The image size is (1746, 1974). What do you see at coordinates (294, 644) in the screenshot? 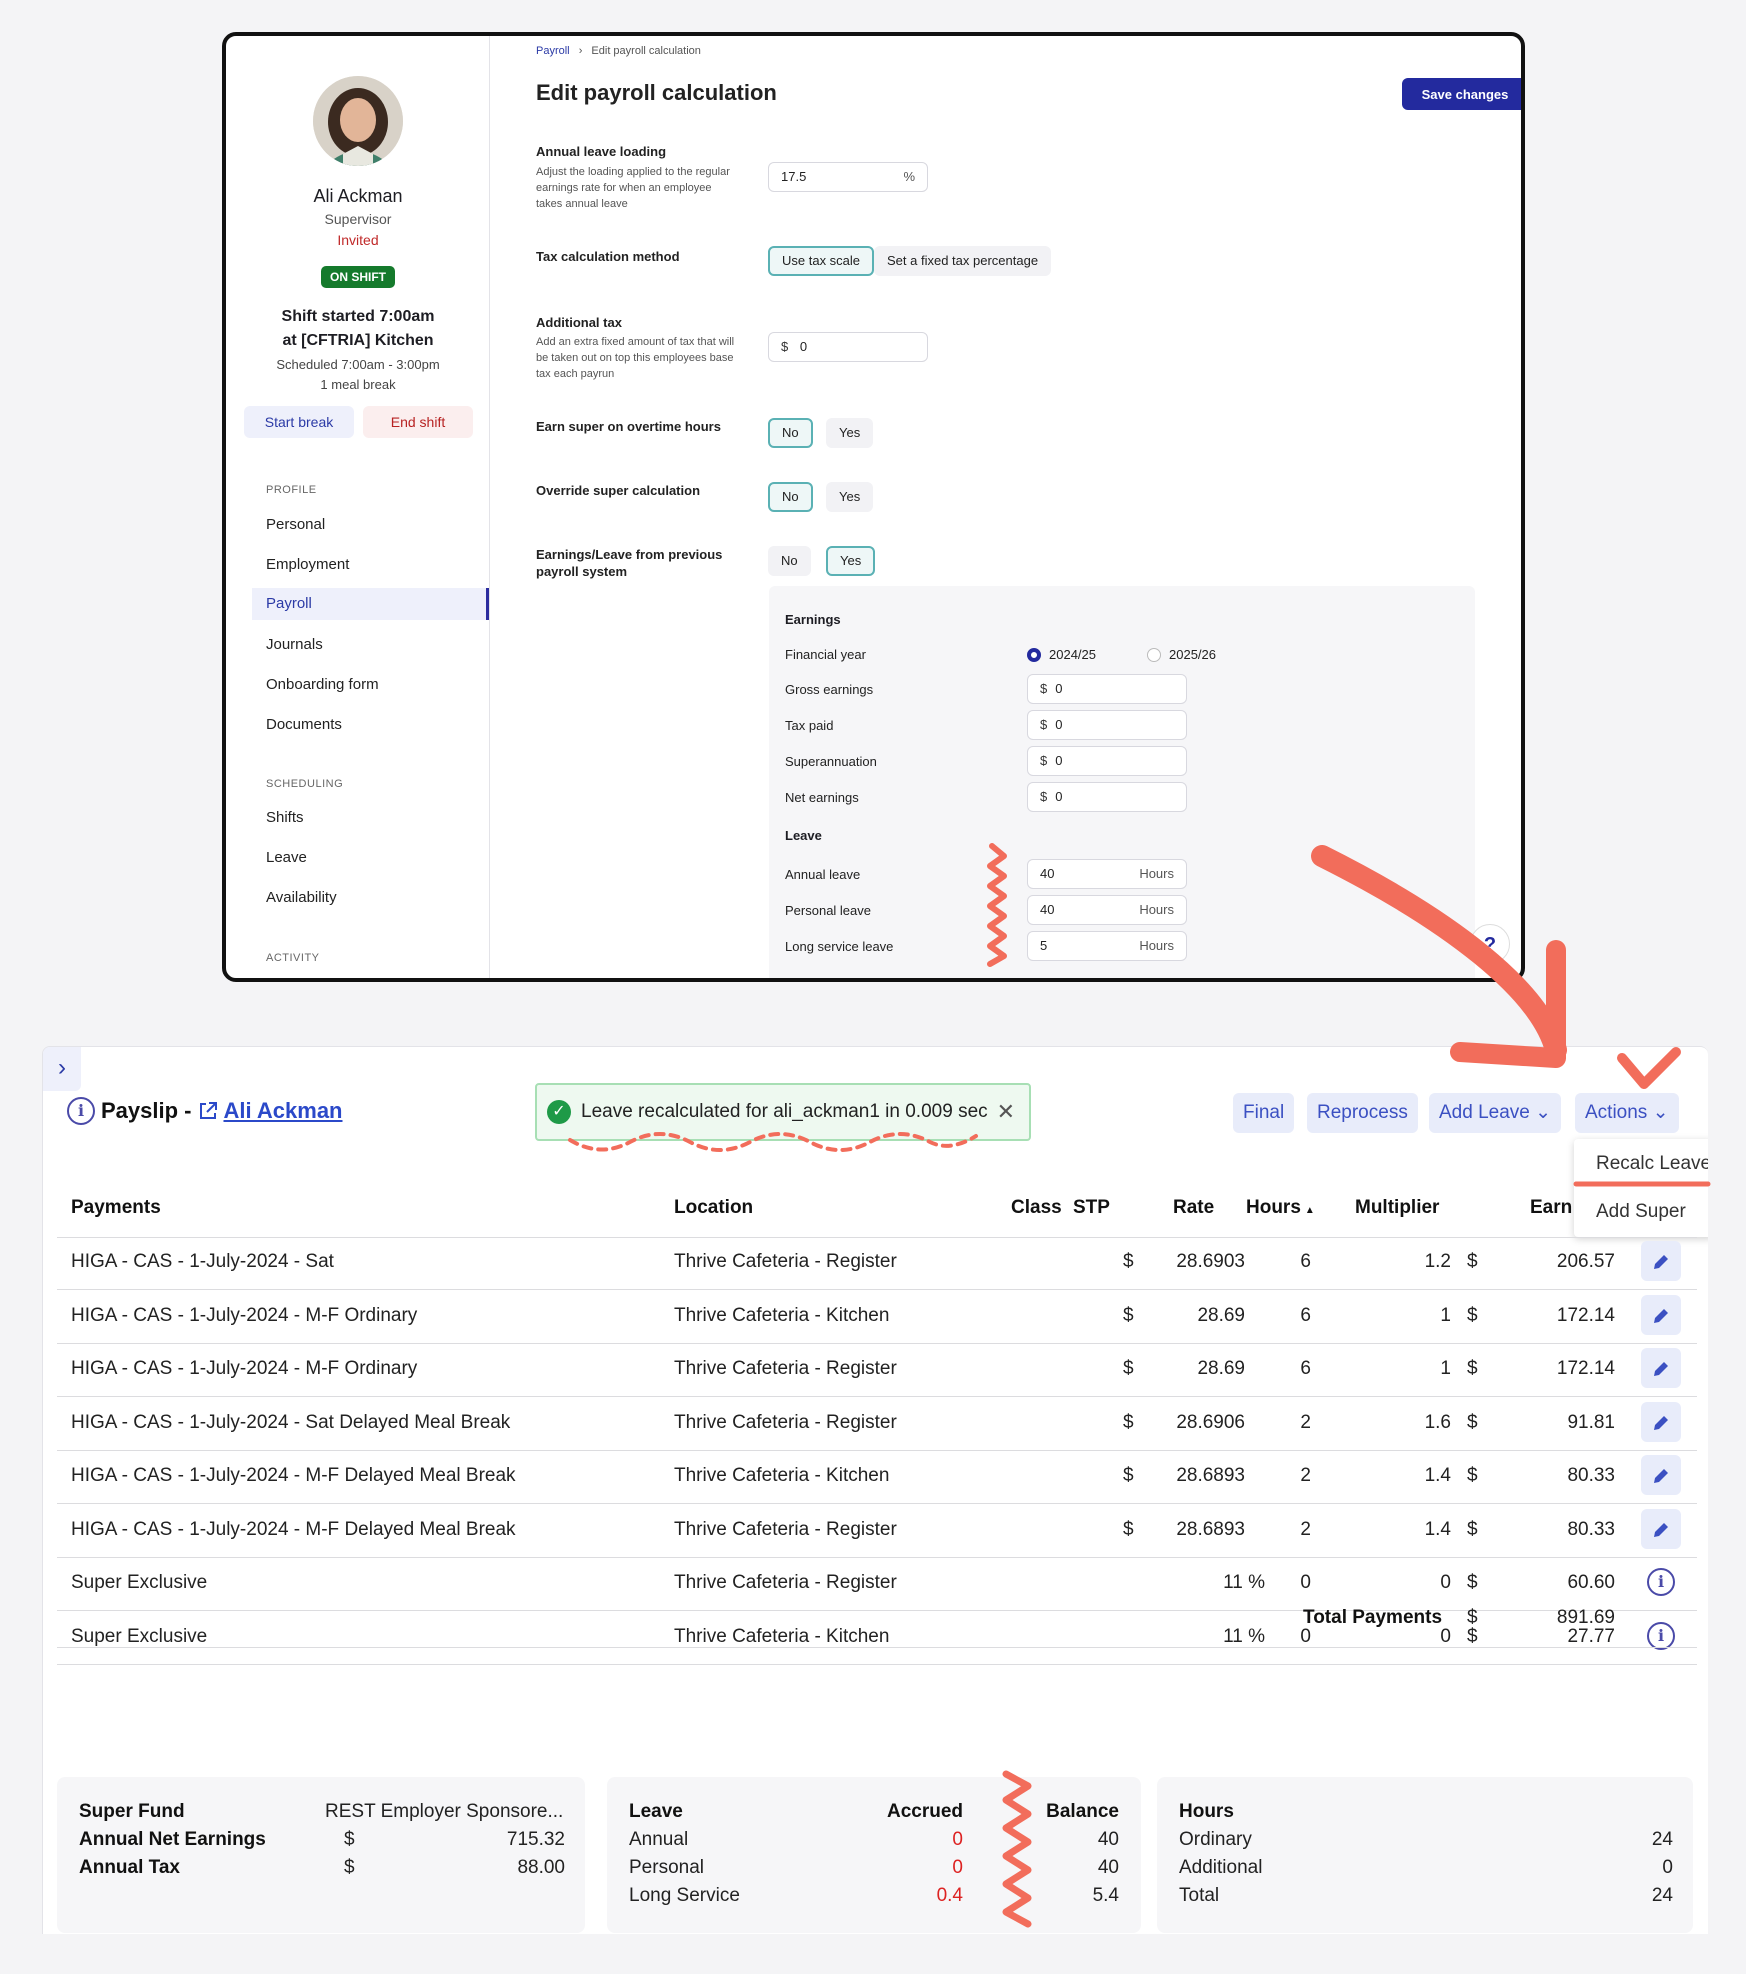
I see `nav-item-journals: Journals` at bounding box center [294, 644].